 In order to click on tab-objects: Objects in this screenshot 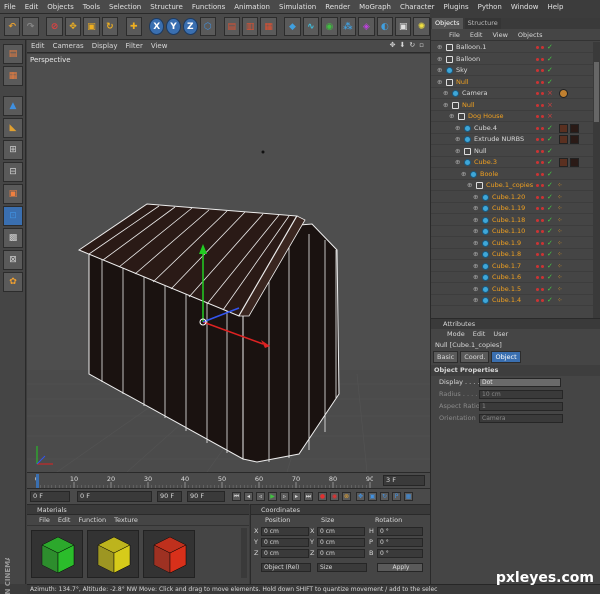, I will do `click(447, 23)`.